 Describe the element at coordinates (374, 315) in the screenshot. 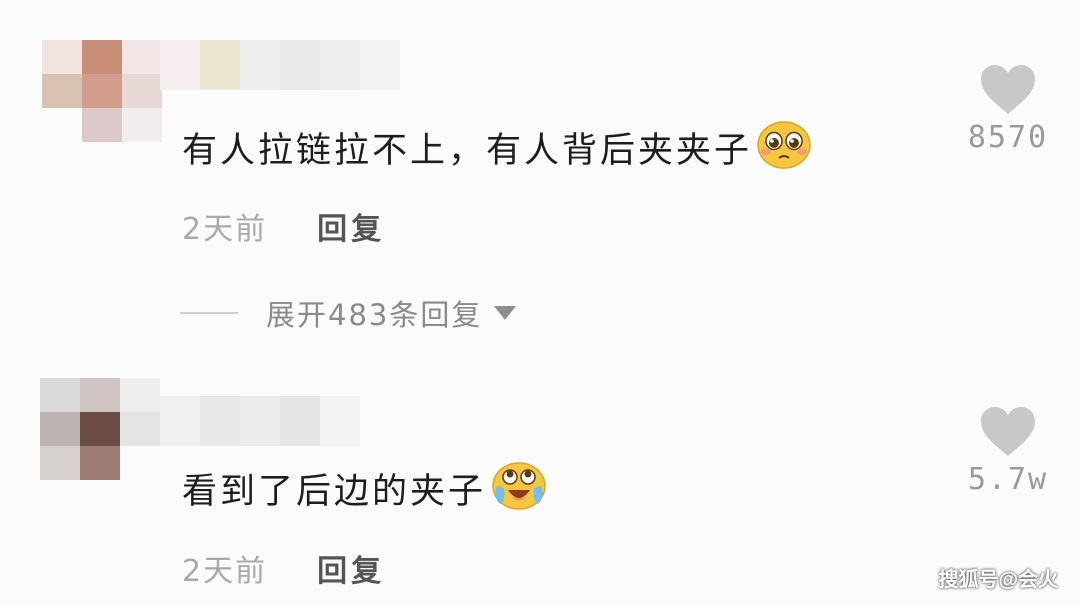

I see `expand-replies-label: 展开483条回复` at that location.